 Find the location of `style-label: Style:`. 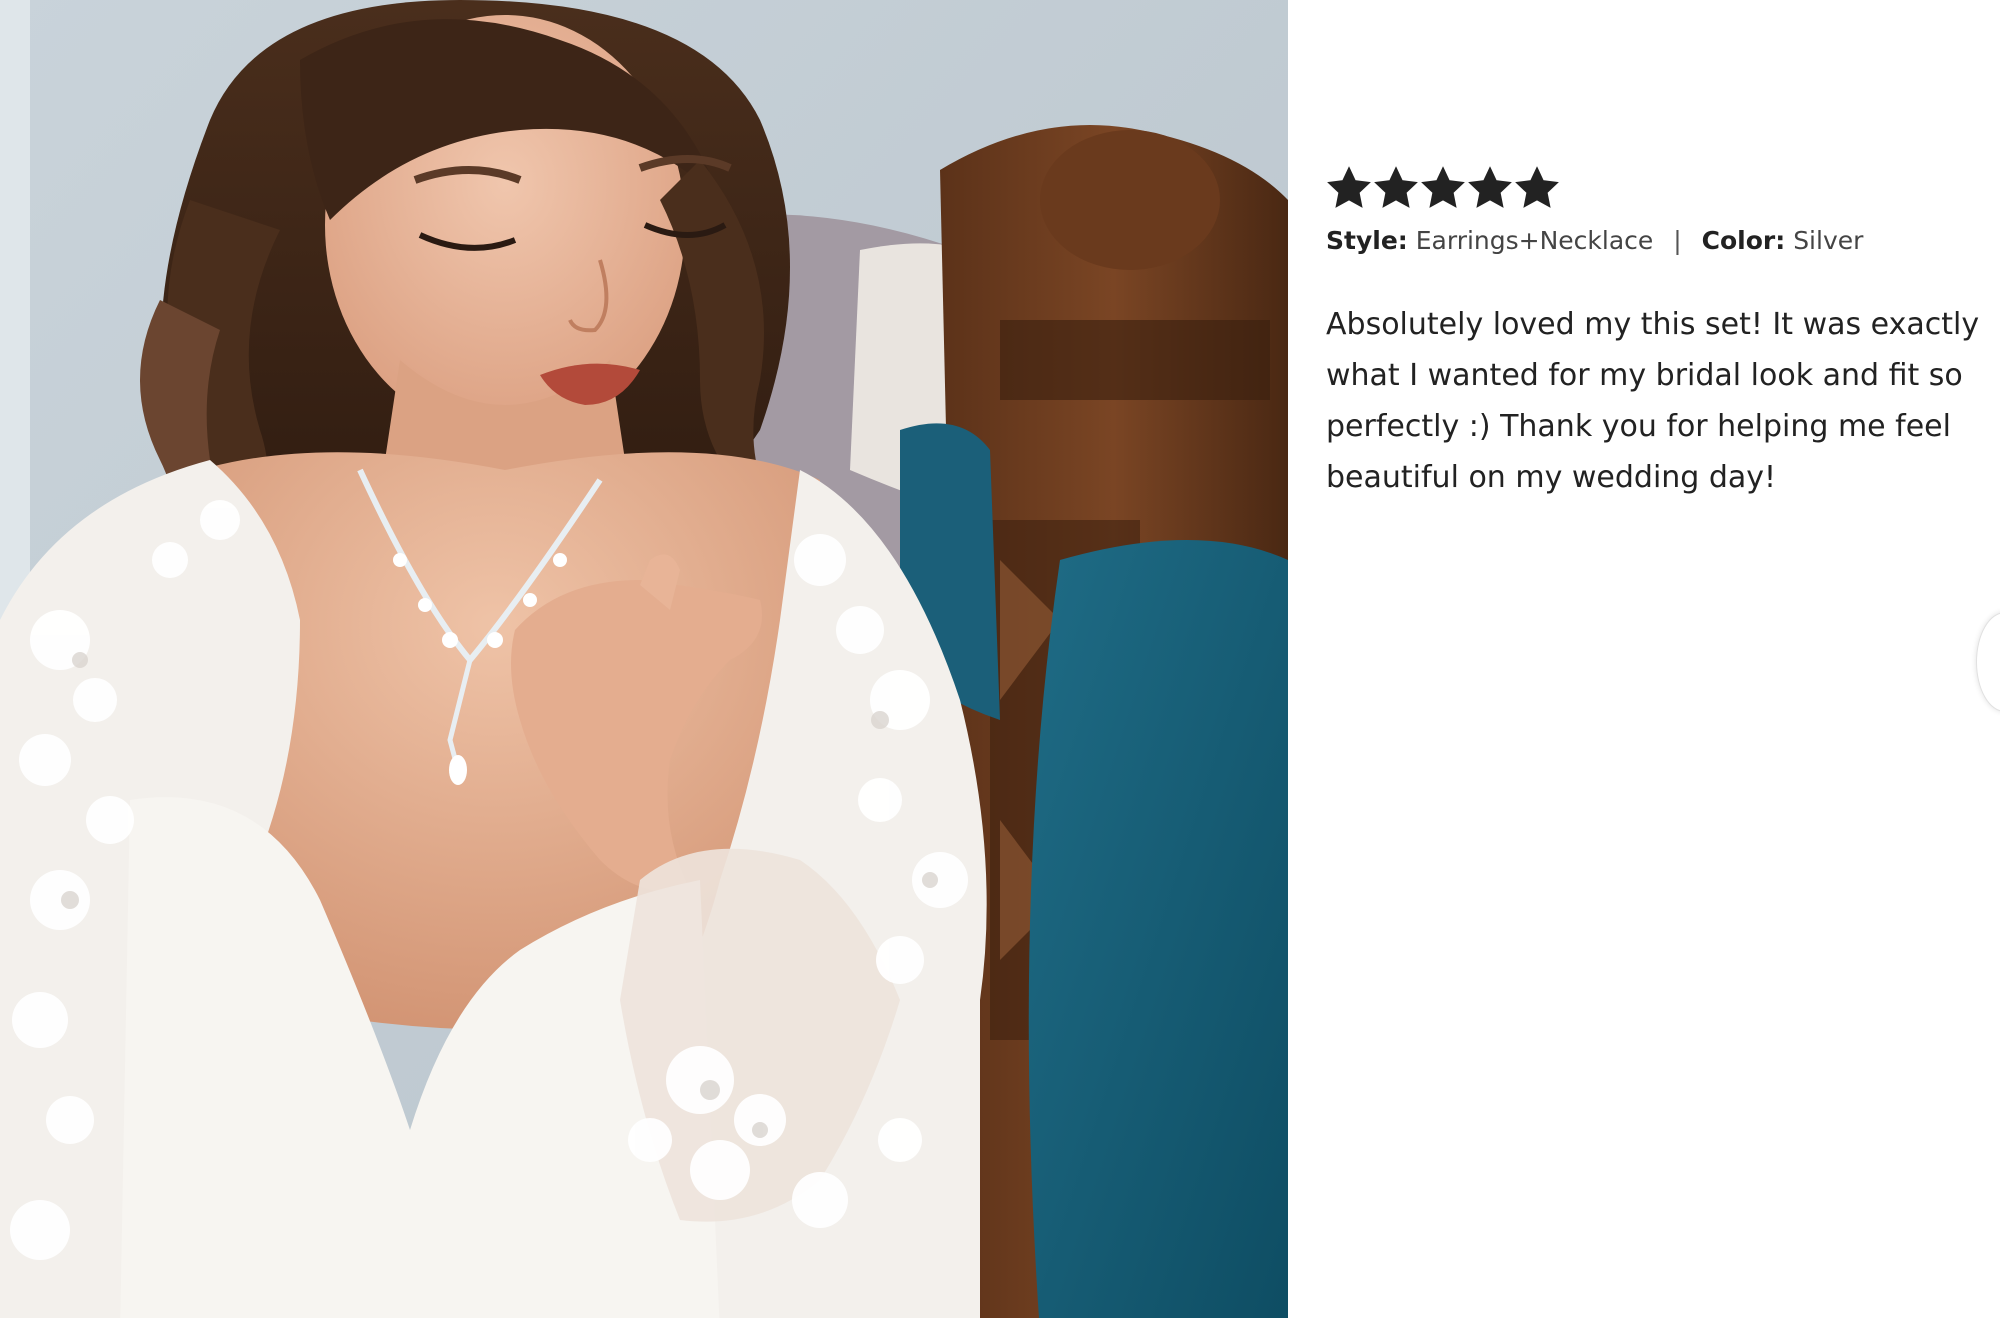

style-label: Style: is located at coordinates (1367, 240).